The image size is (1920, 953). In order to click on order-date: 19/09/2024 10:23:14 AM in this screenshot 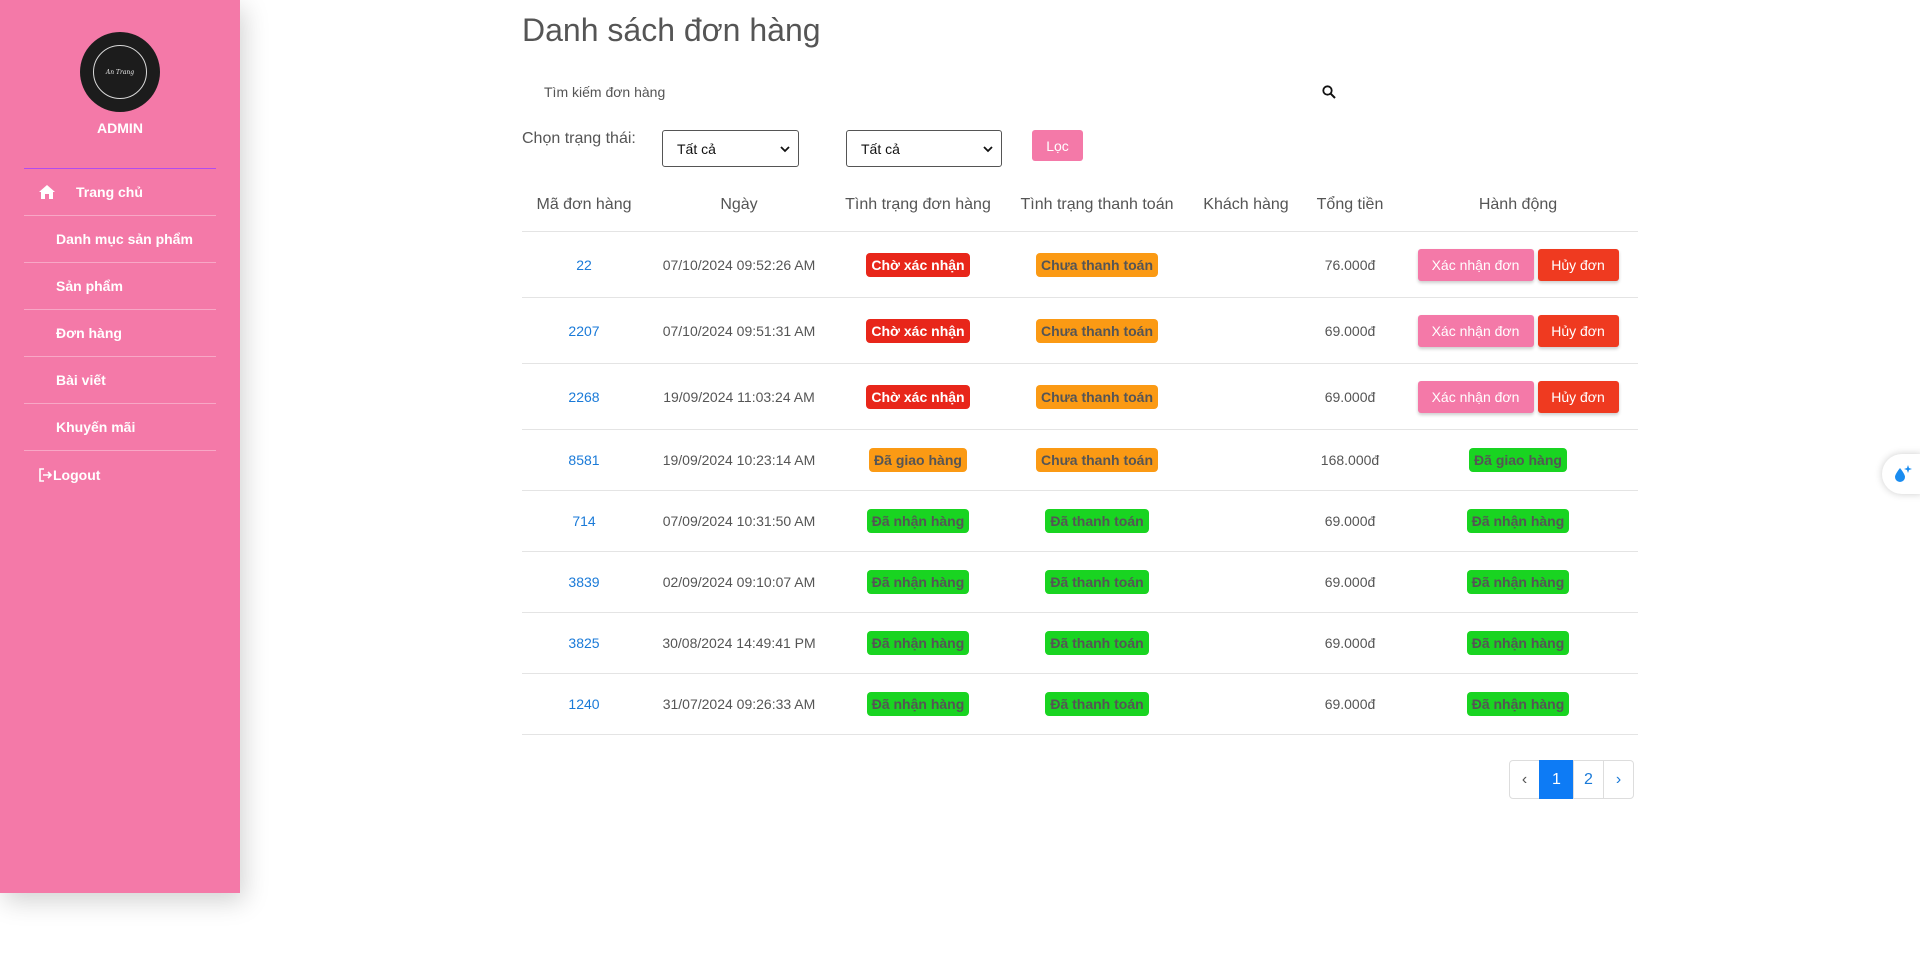, I will do `click(739, 460)`.